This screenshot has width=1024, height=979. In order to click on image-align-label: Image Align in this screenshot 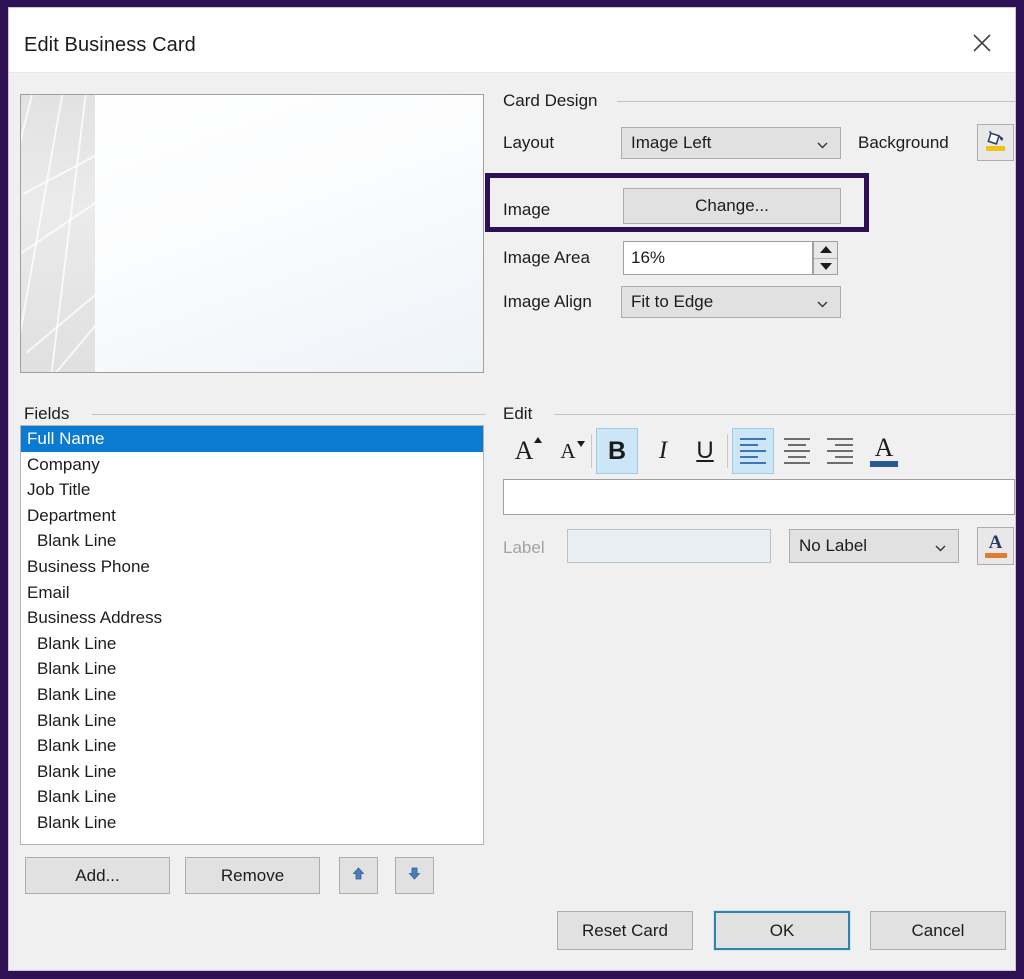, I will do `click(547, 301)`.